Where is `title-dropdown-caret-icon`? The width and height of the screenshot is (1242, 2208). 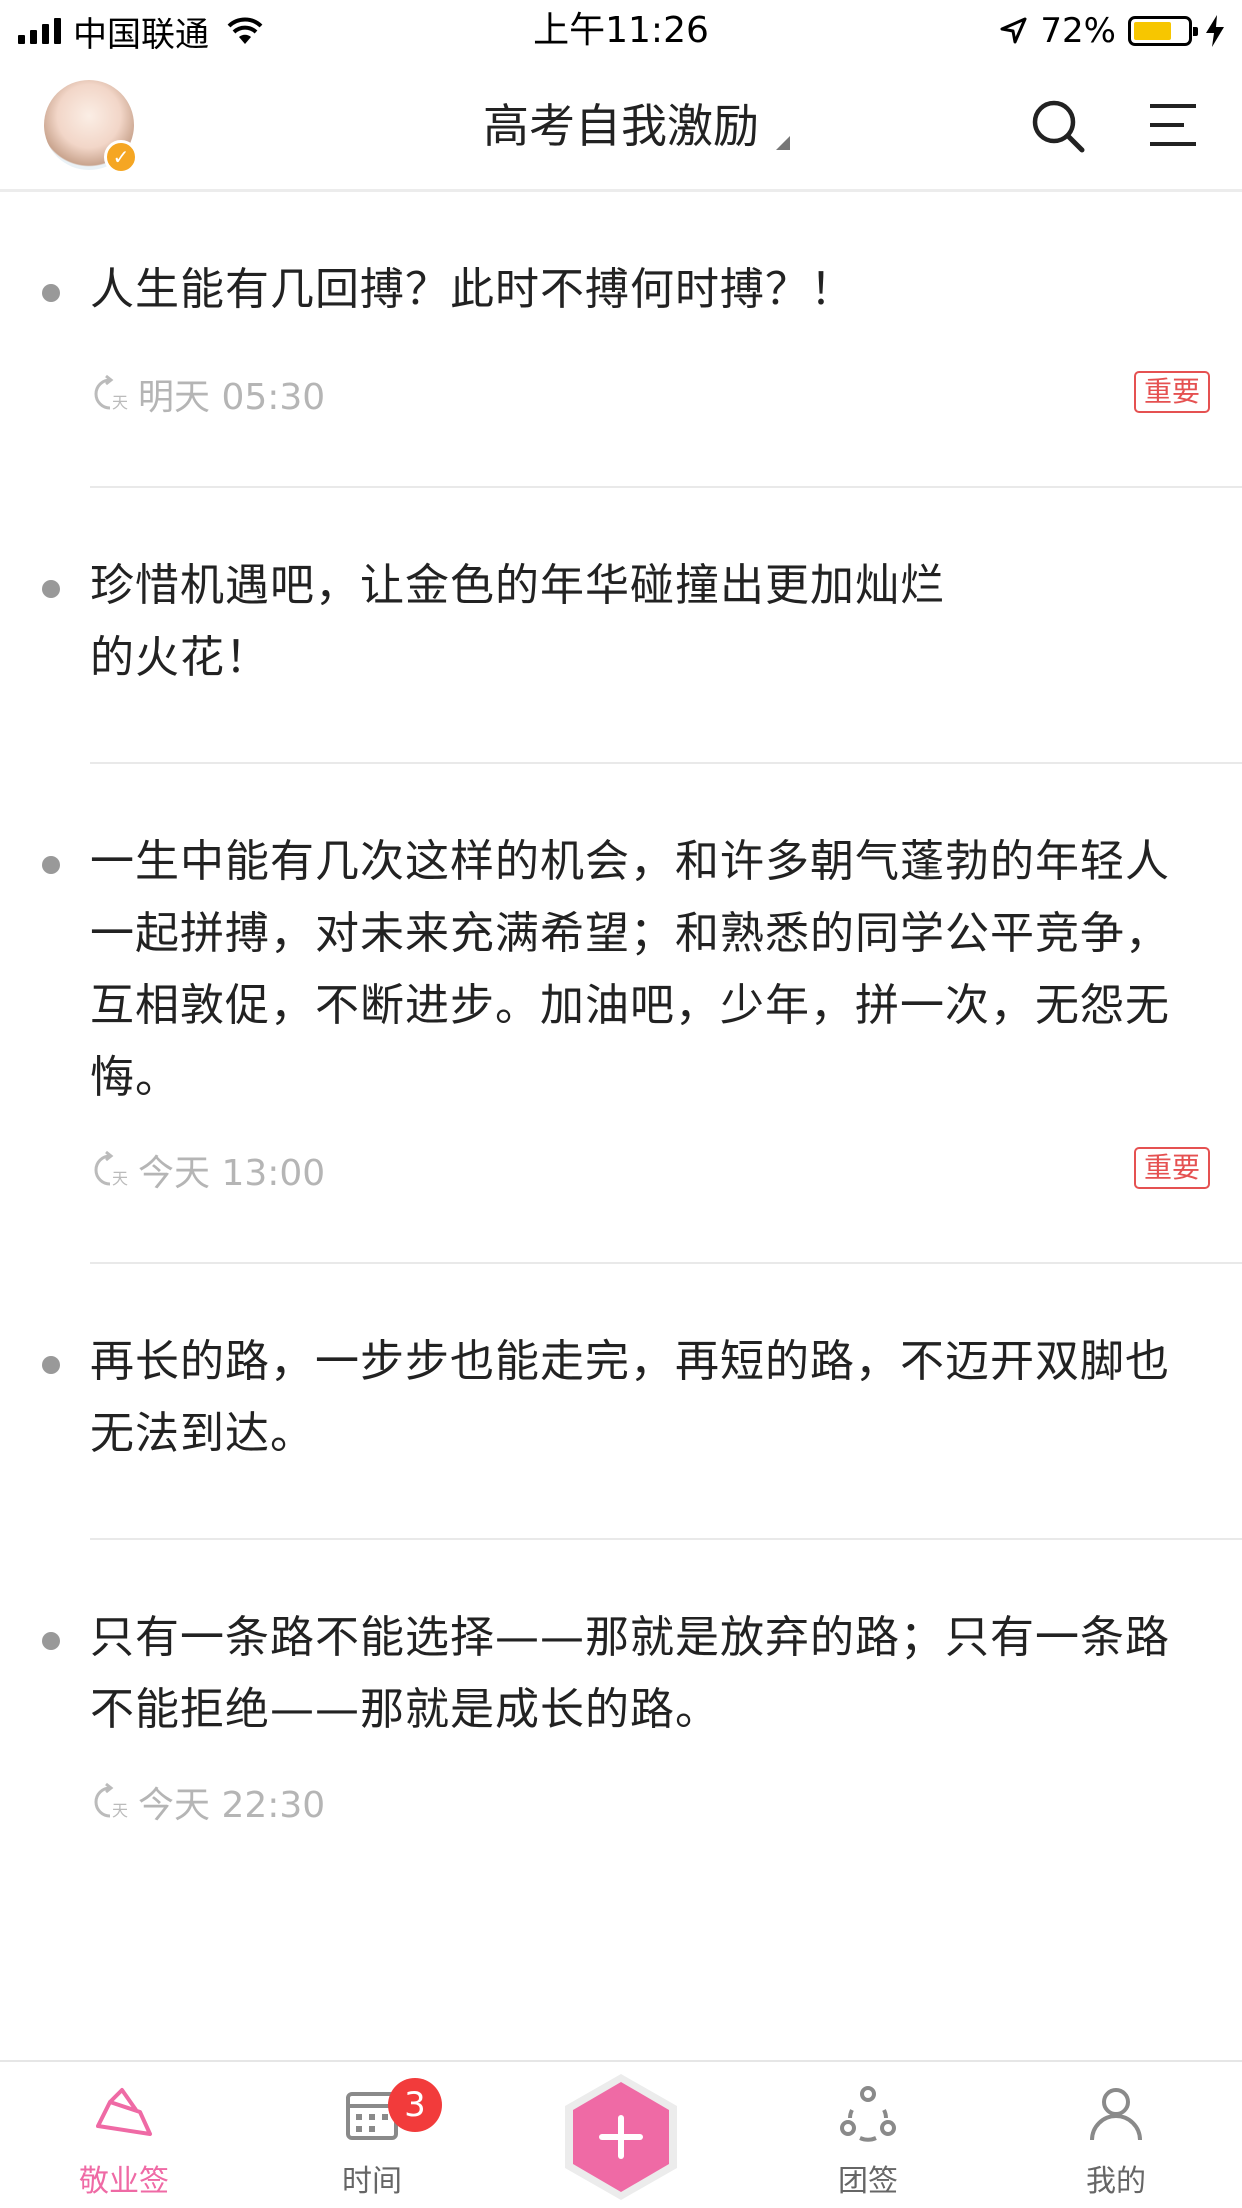
title-dropdown-caret-icon is located at coordinates (783, 143).